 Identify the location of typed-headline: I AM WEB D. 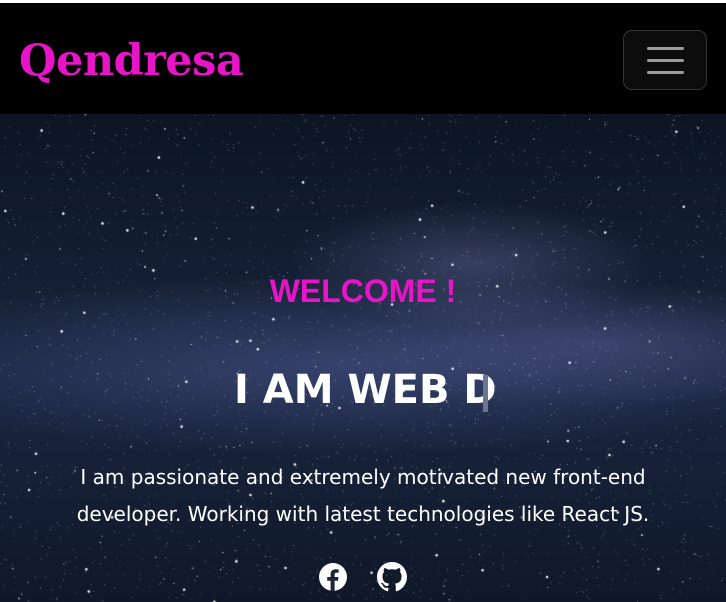
(365, 390).